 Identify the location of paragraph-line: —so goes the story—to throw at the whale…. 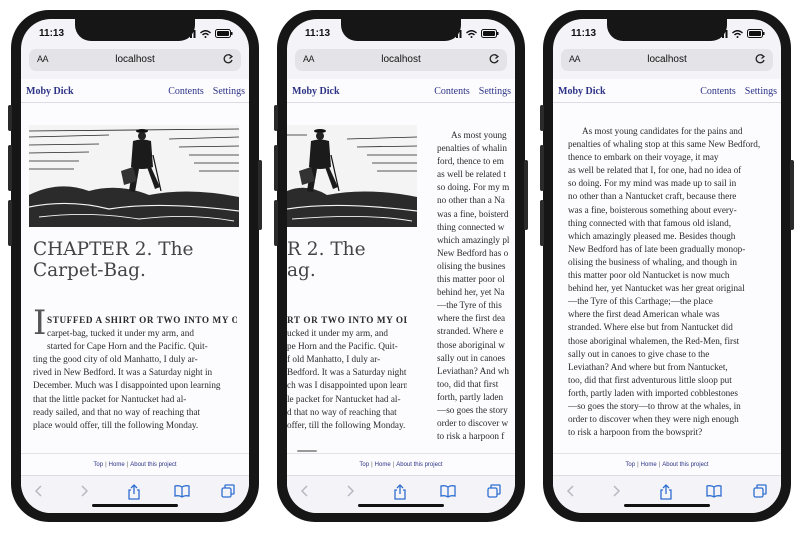
(654, 405).